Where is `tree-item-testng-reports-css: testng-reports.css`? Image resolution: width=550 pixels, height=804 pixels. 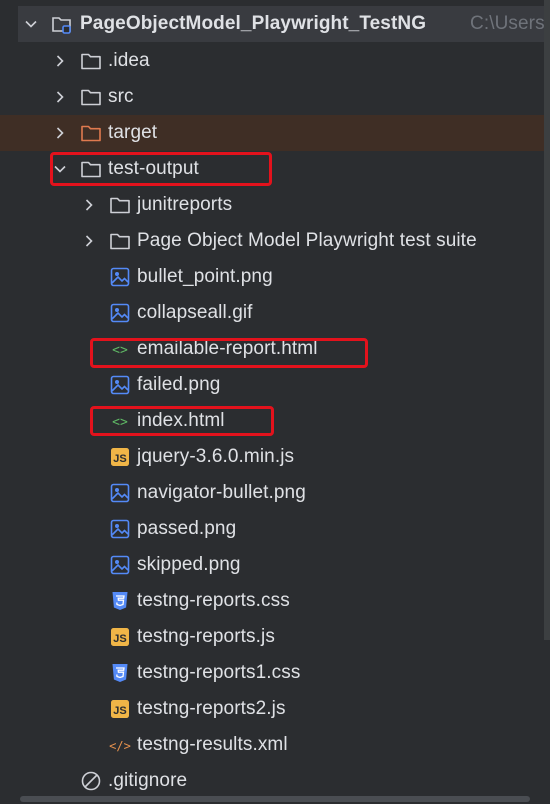
tree-item-testng-reports-css: testng-reports.css is located at coordinates (275, 601).